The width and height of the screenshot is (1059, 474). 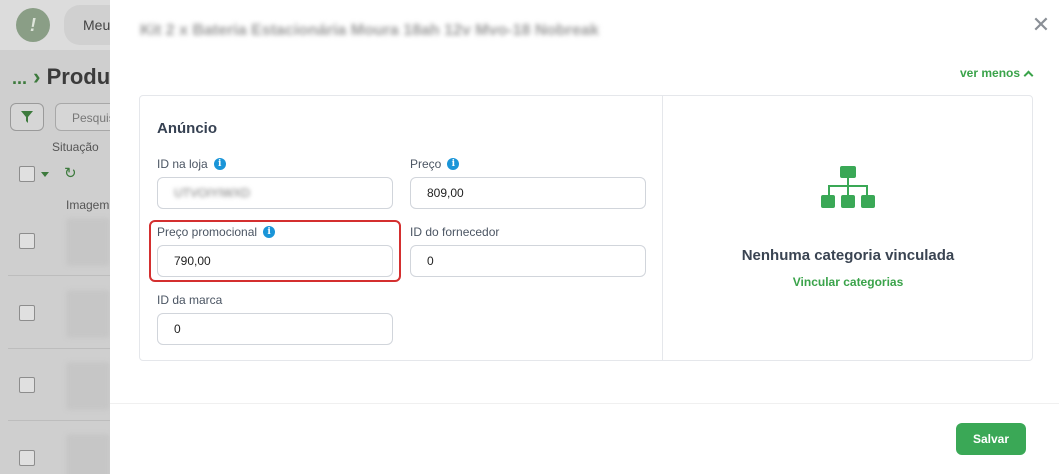 I want to click on id-fornecedor-label-text: ID do fornecedor, so click(x=455, y=232).